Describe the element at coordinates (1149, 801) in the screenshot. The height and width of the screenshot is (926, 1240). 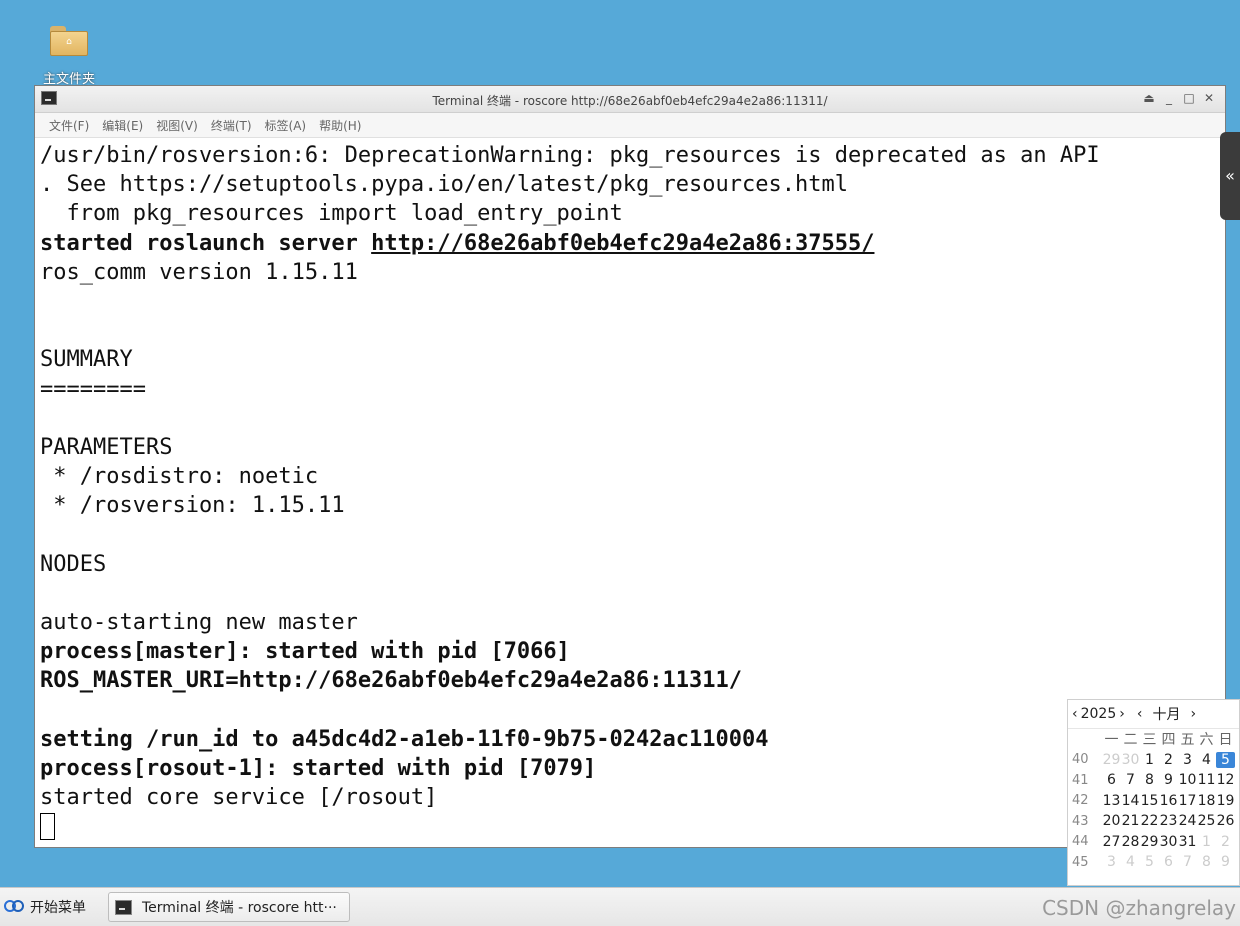
I see `calendar-day: 15` at that location.